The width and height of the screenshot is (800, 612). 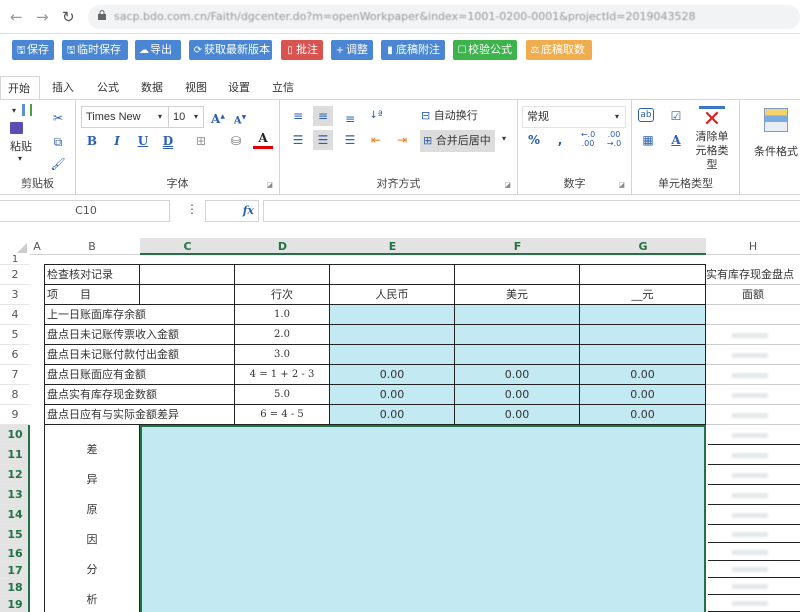 I want to click on cell-b9: 盘点日应有与实际金额差异, so click(x=140, y=415).